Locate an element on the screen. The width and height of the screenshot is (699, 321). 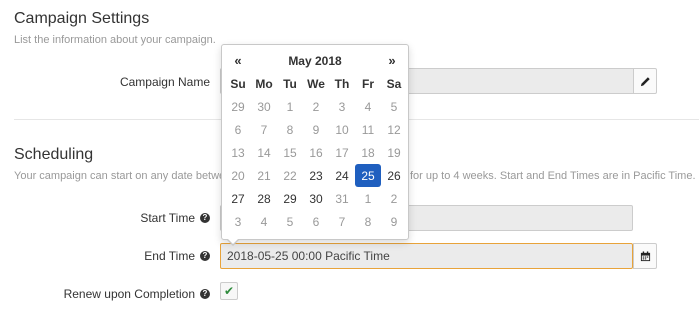
month-title: May 2018 is located at coordinates (315, 61).